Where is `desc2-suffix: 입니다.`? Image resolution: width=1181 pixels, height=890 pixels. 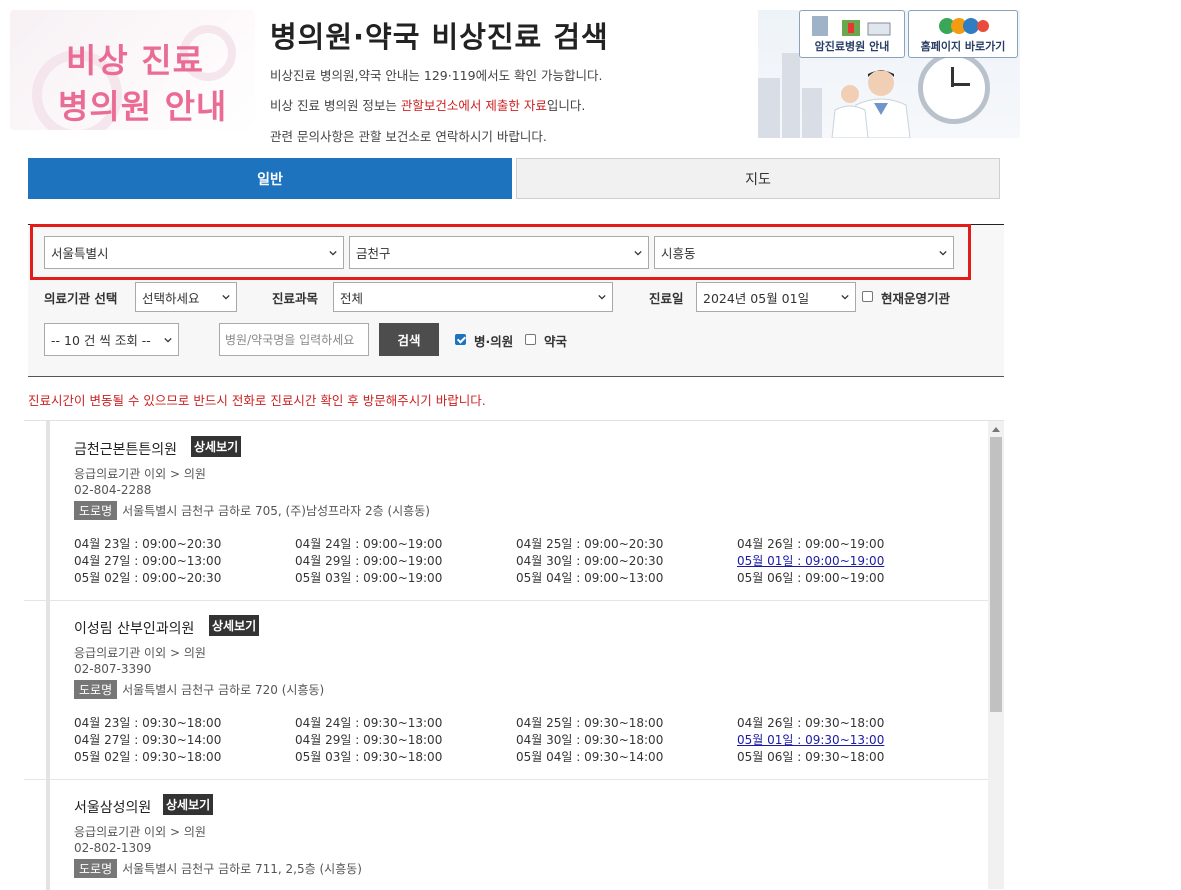 desc2-suffix: 입니다. is located at coordinates (566, 105).